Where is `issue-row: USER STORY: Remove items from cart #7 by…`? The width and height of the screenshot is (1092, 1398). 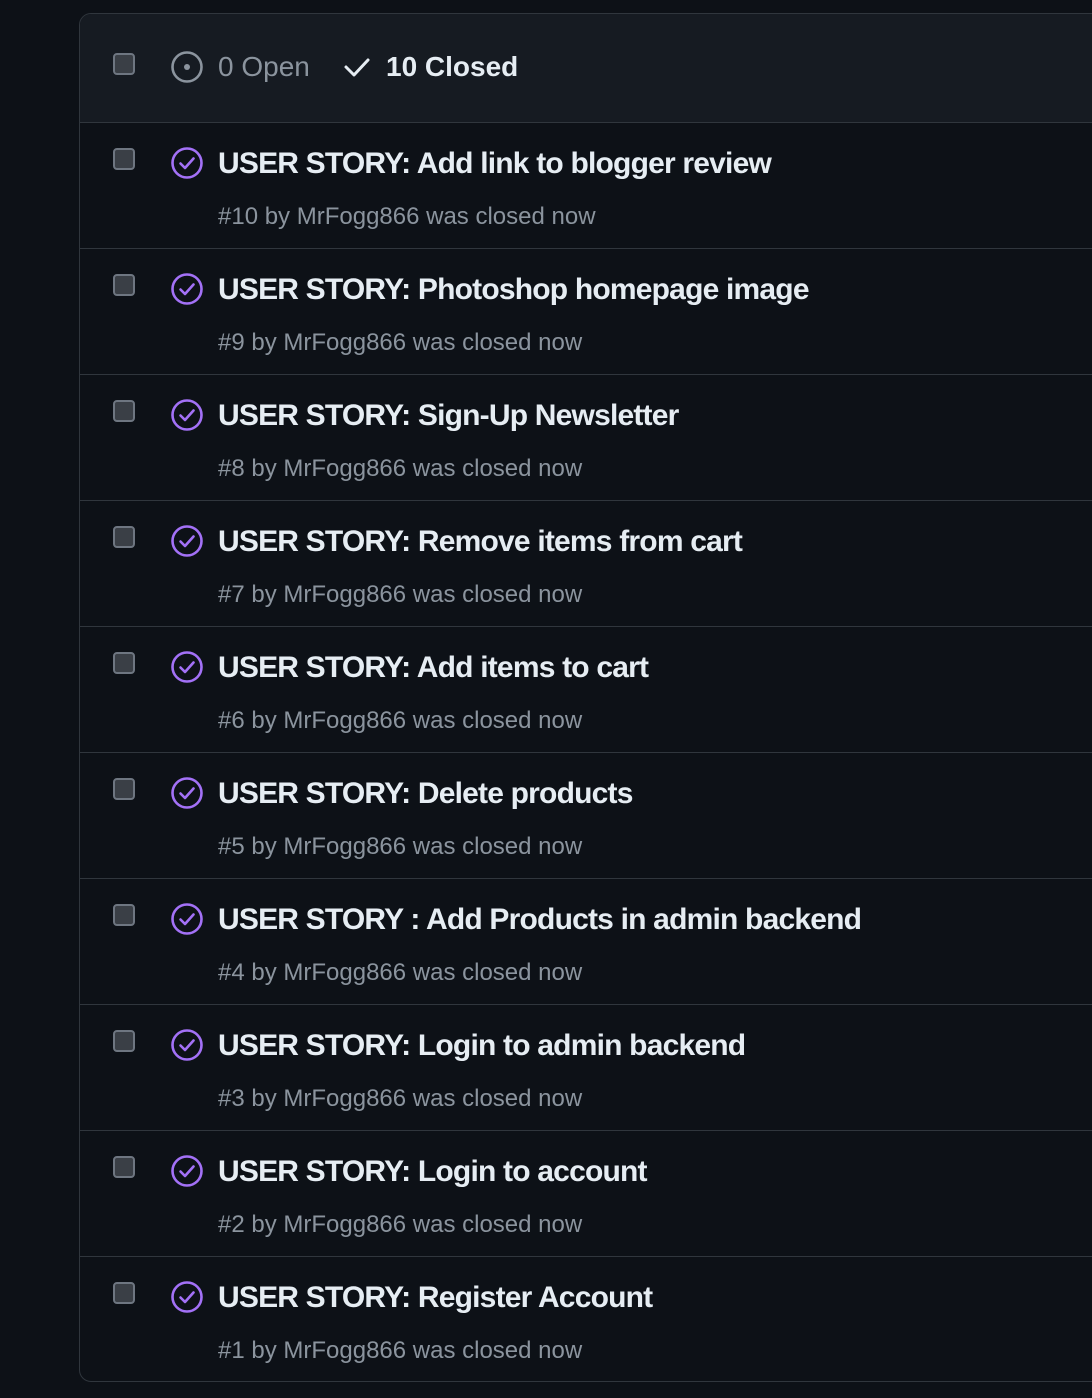
issue-row: USER STORY: Remove items from cart #7 by… is located at coordinates (586, 564).